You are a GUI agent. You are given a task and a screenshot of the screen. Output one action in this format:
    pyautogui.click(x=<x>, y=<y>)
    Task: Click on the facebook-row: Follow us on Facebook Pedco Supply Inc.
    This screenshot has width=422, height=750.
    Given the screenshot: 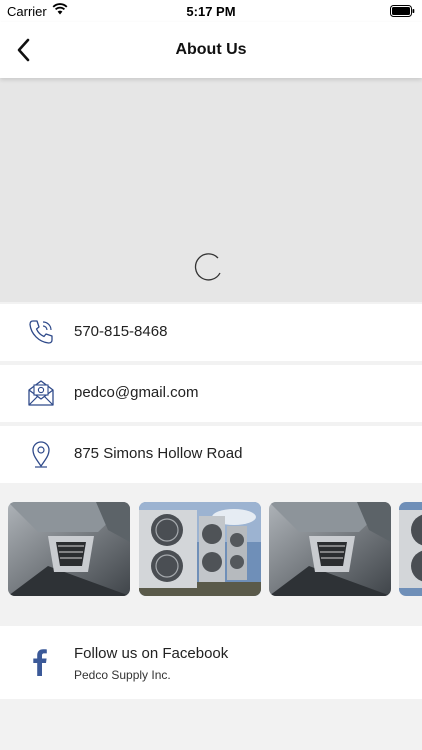 What is the action you would take?
    pyautogui.click(x=211, y=662)
    